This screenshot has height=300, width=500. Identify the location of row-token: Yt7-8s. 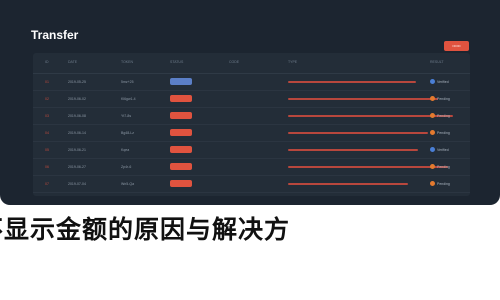
(126, 116).